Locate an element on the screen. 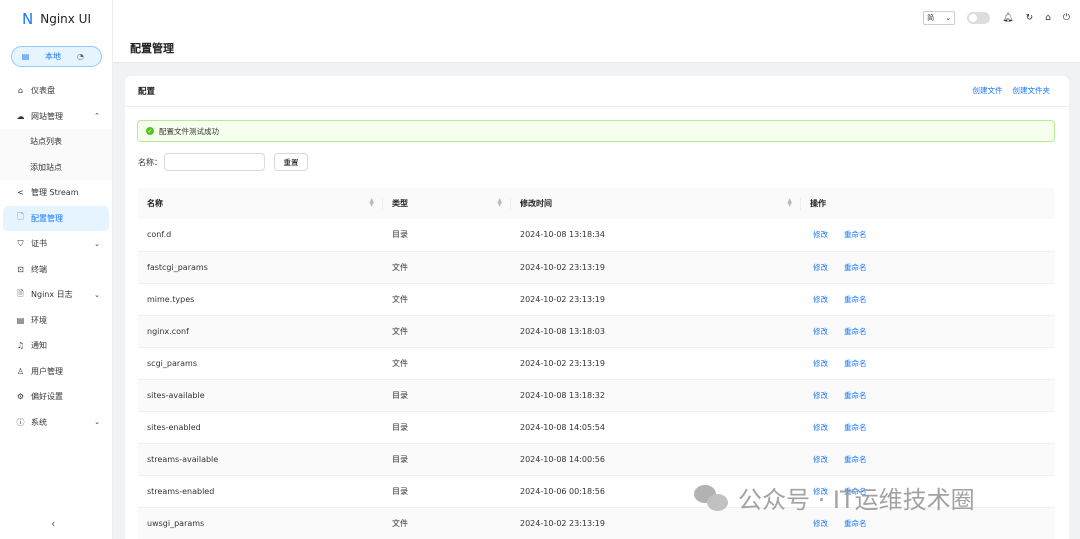 The image size is (1080, 539). sidebar-item-label: 用户管理 is located at coordinates (47, 371).